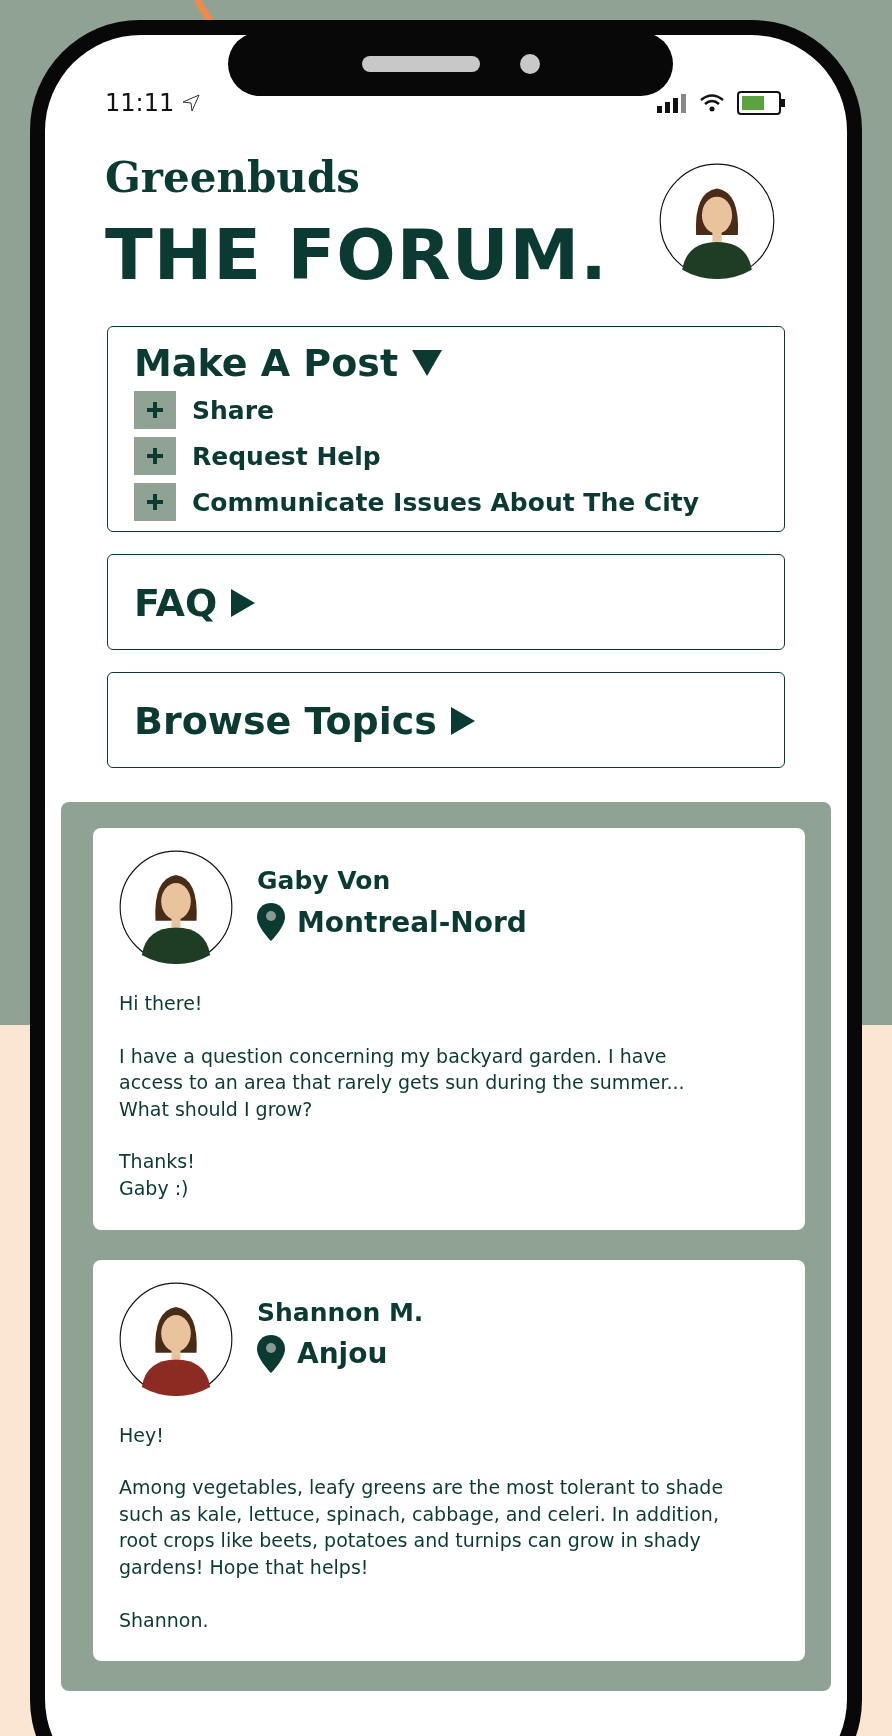  I want to click on status-time: 11:11, so click(153, 103).